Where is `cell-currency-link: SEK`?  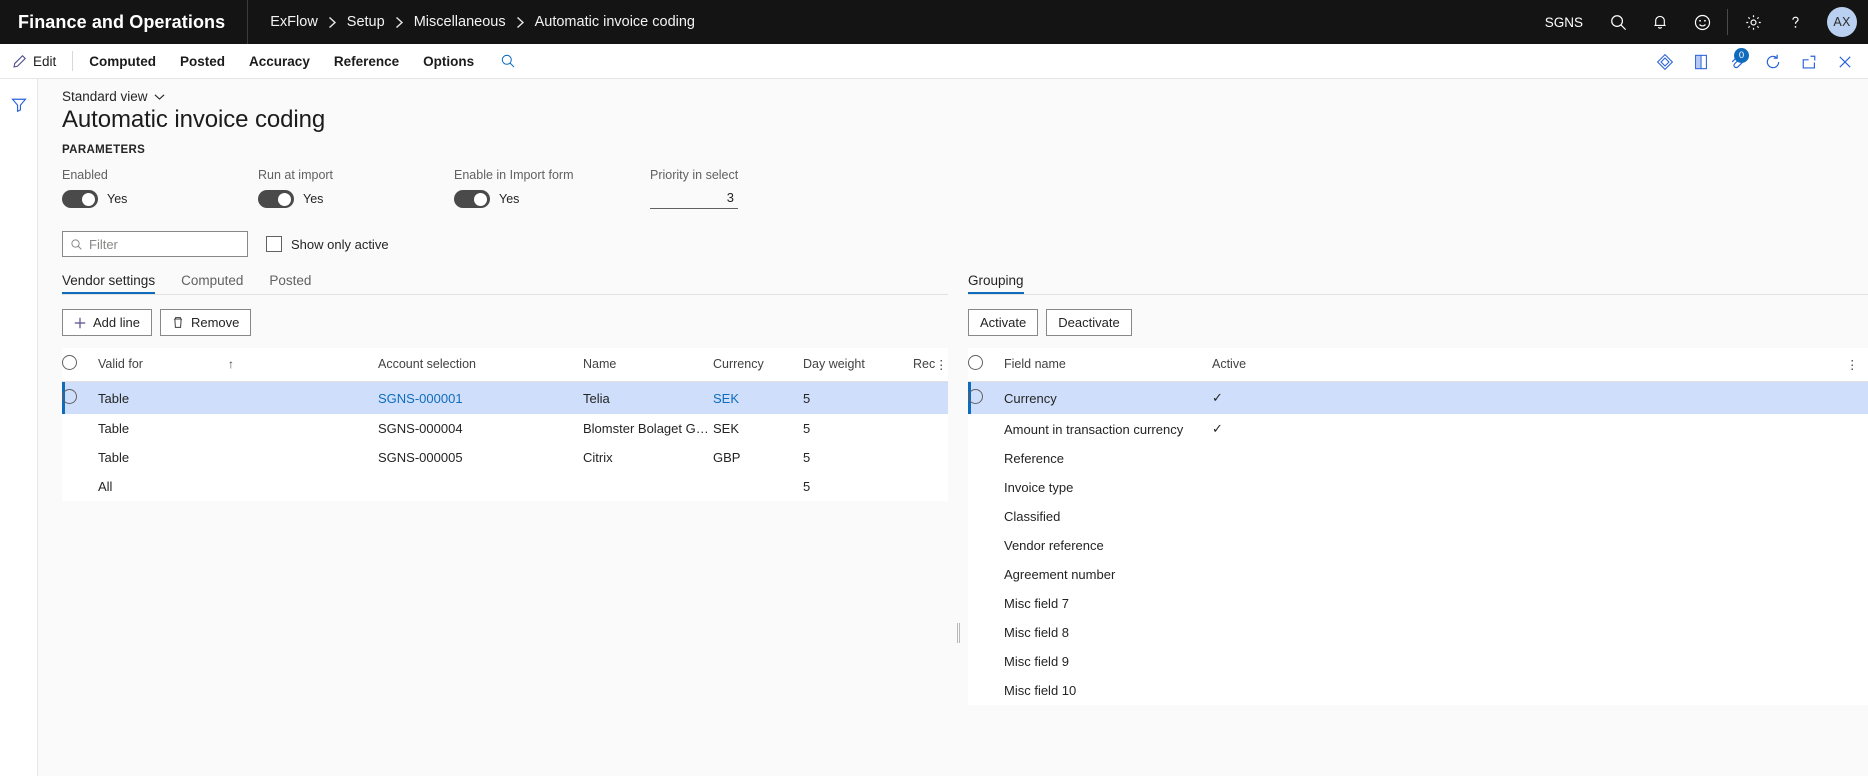
cell-currency-link: SEK is located at coordinates (726, 398).